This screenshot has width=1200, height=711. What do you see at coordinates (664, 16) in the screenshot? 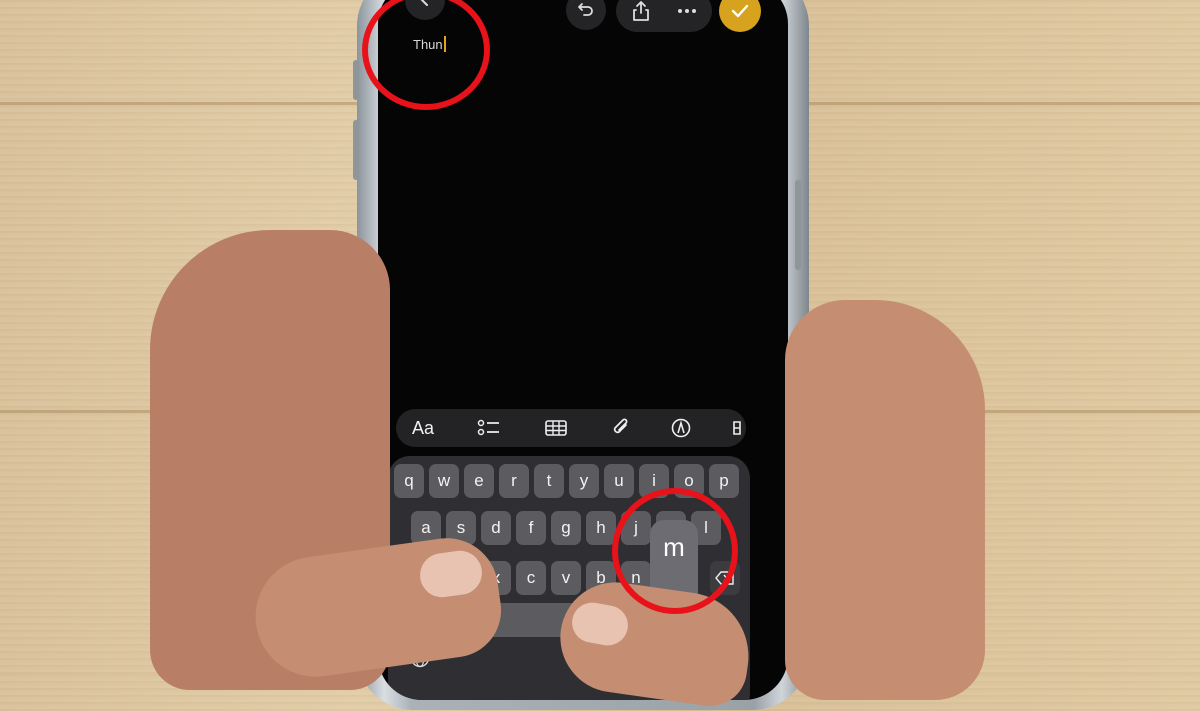
I see `share-more-group` at bounding box center [664, 16].